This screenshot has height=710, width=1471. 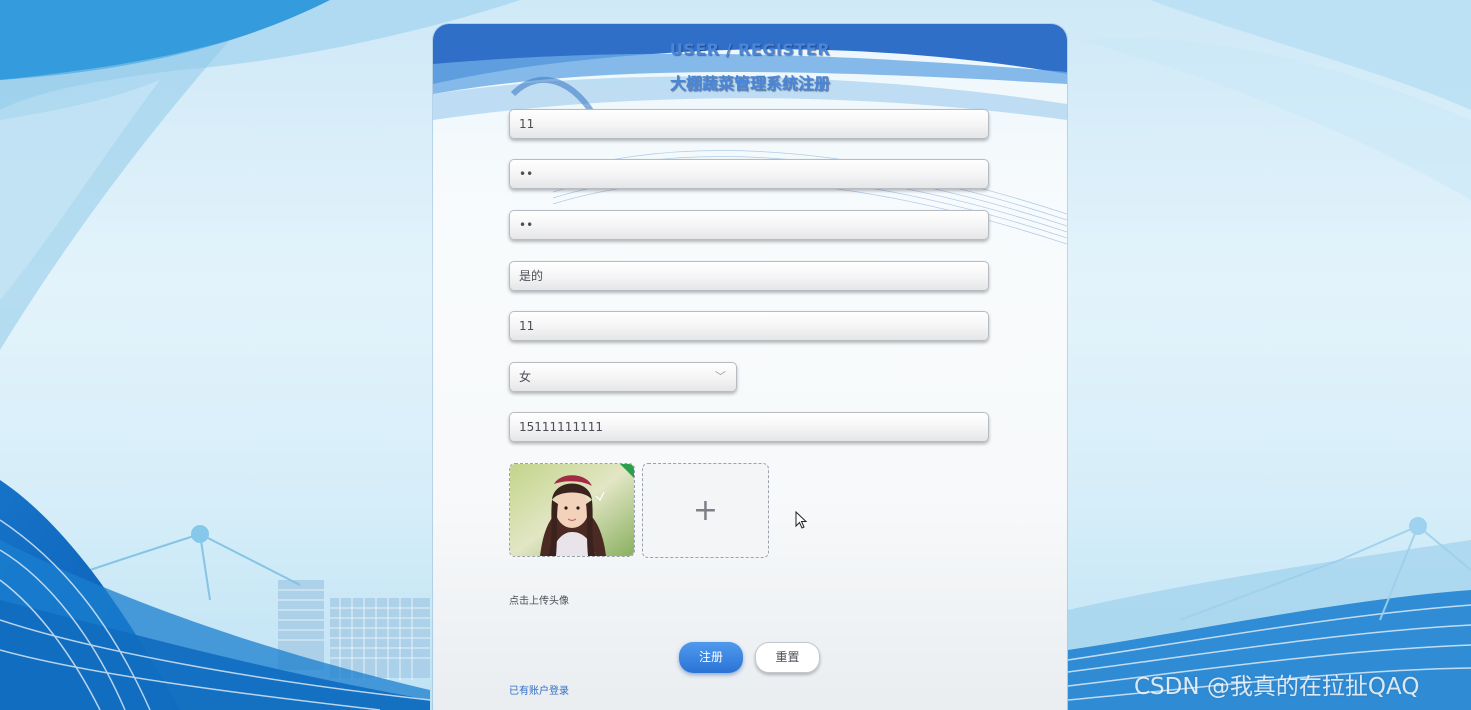 I want to click on mouse-cursor-icon, so click(x=801, y=520).